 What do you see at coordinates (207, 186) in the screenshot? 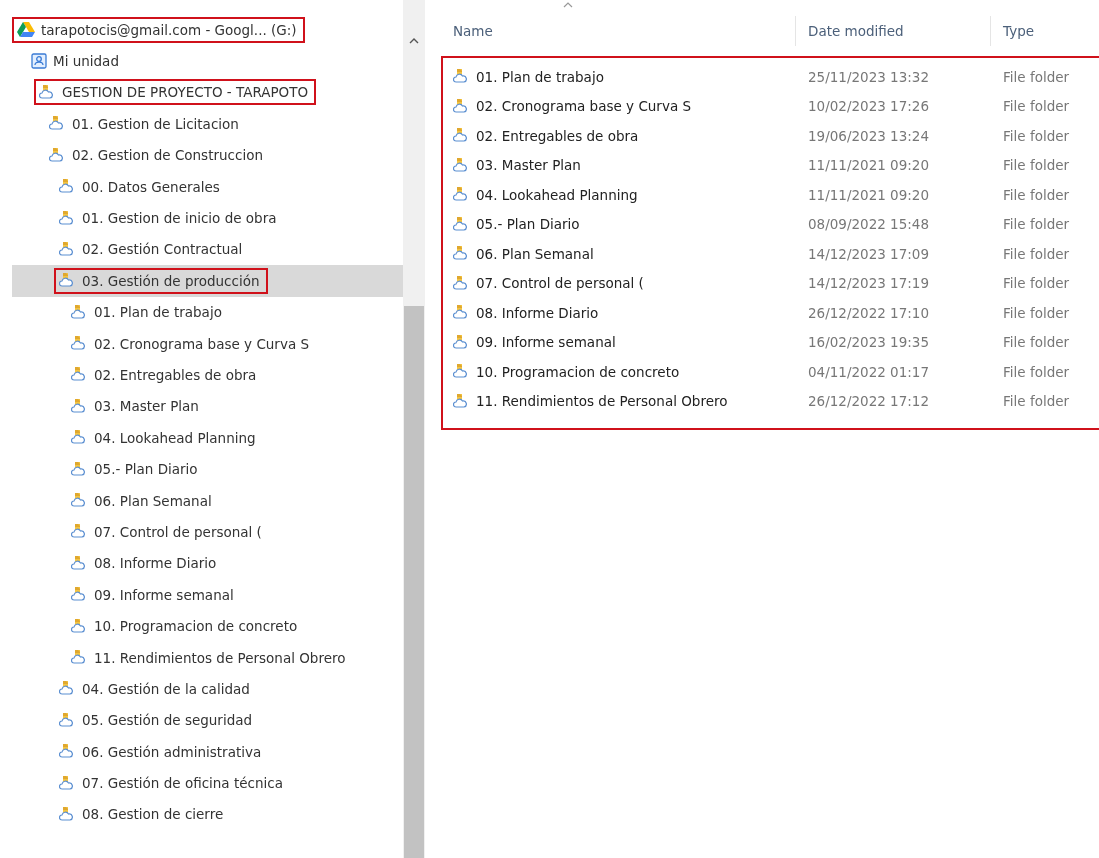
I see `tree-item: 00. Datos Generales` at bounding box center [207, 186].